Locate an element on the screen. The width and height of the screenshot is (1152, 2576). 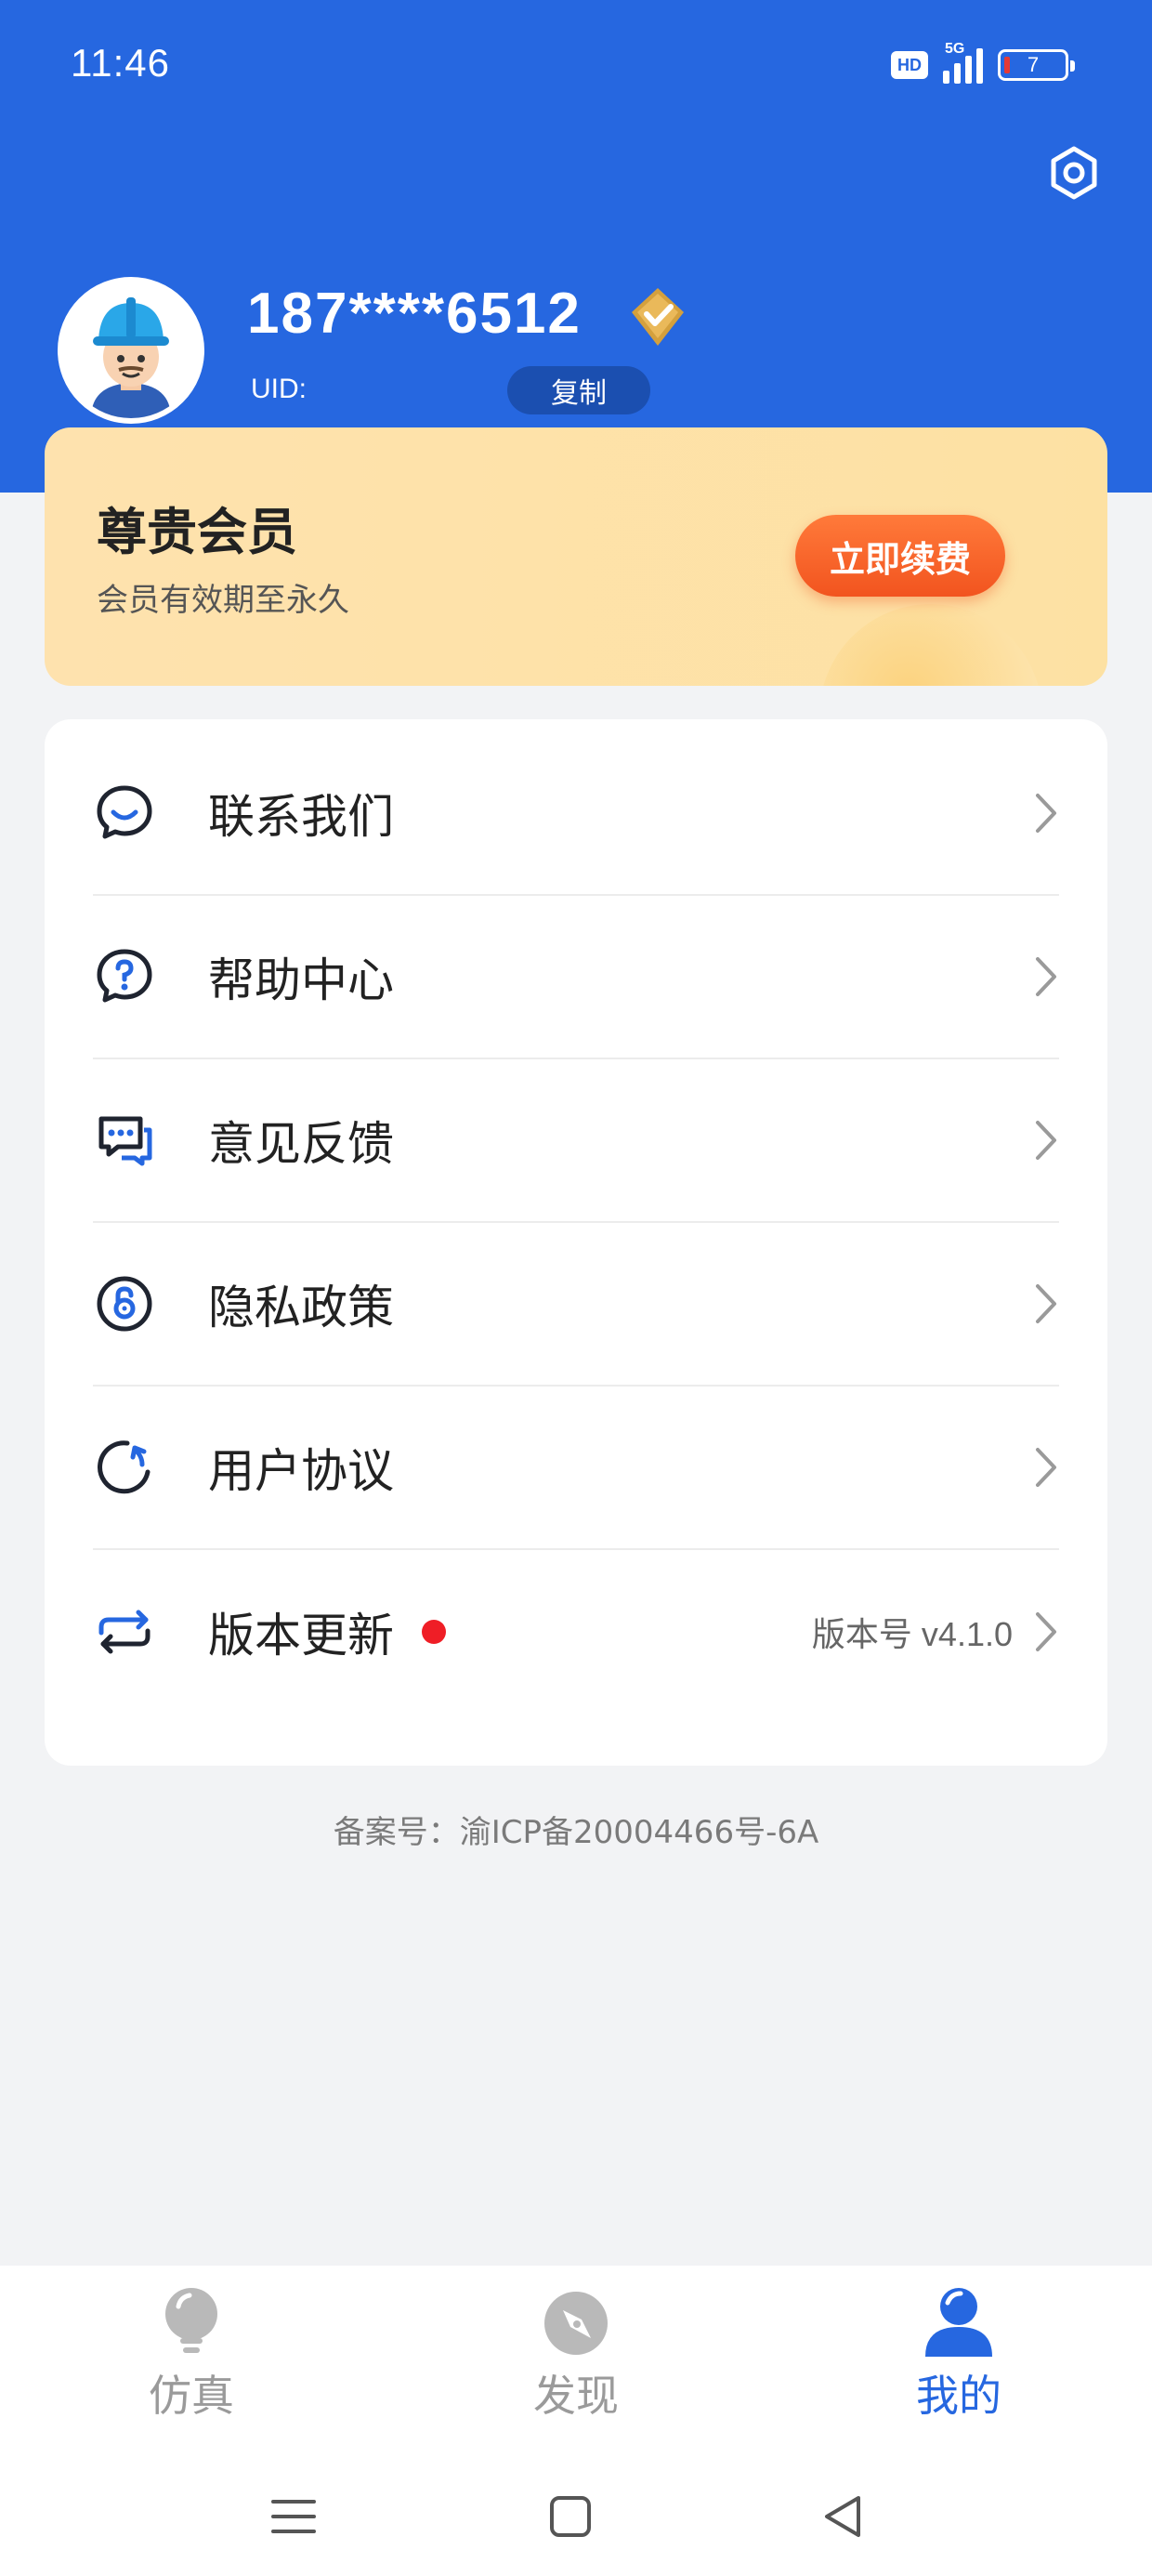
menu-lines-icon is located at coordinates (293, 2516).